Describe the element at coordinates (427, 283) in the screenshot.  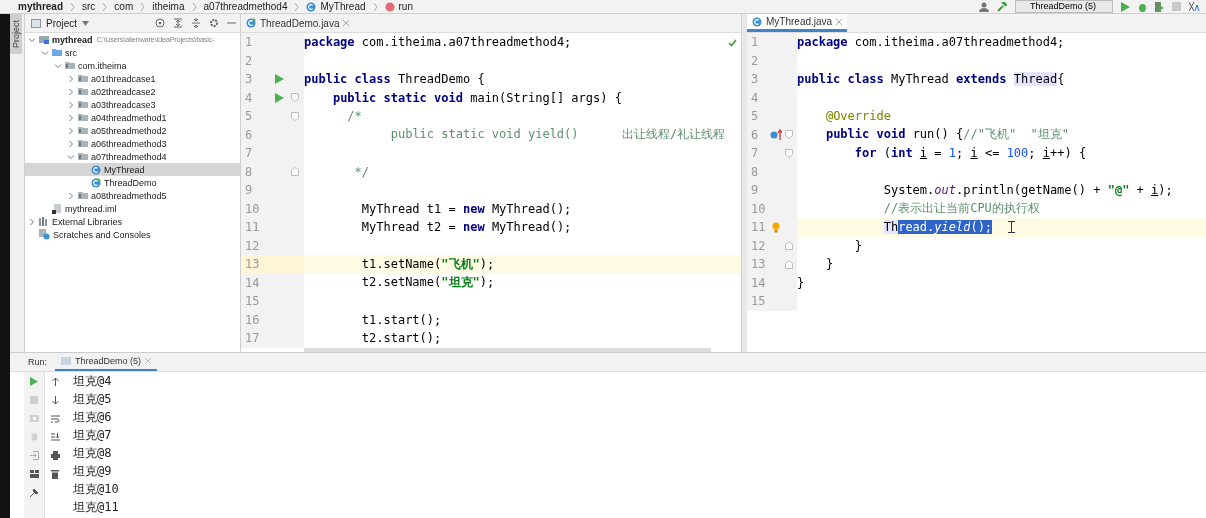
I see `code-line: t2.setName("坦克");` at that location.